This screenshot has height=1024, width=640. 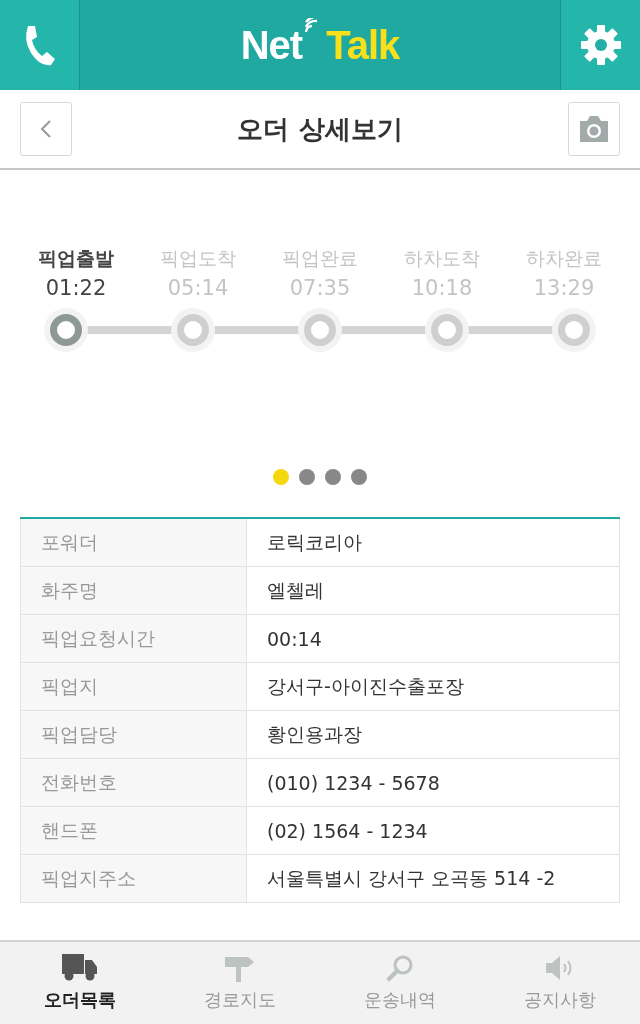 What do you see at coordinates (347, 831) in the screenshot?
I see `table-cell-text: (02) 1564 - 1234` at bounding box center [347, 831].